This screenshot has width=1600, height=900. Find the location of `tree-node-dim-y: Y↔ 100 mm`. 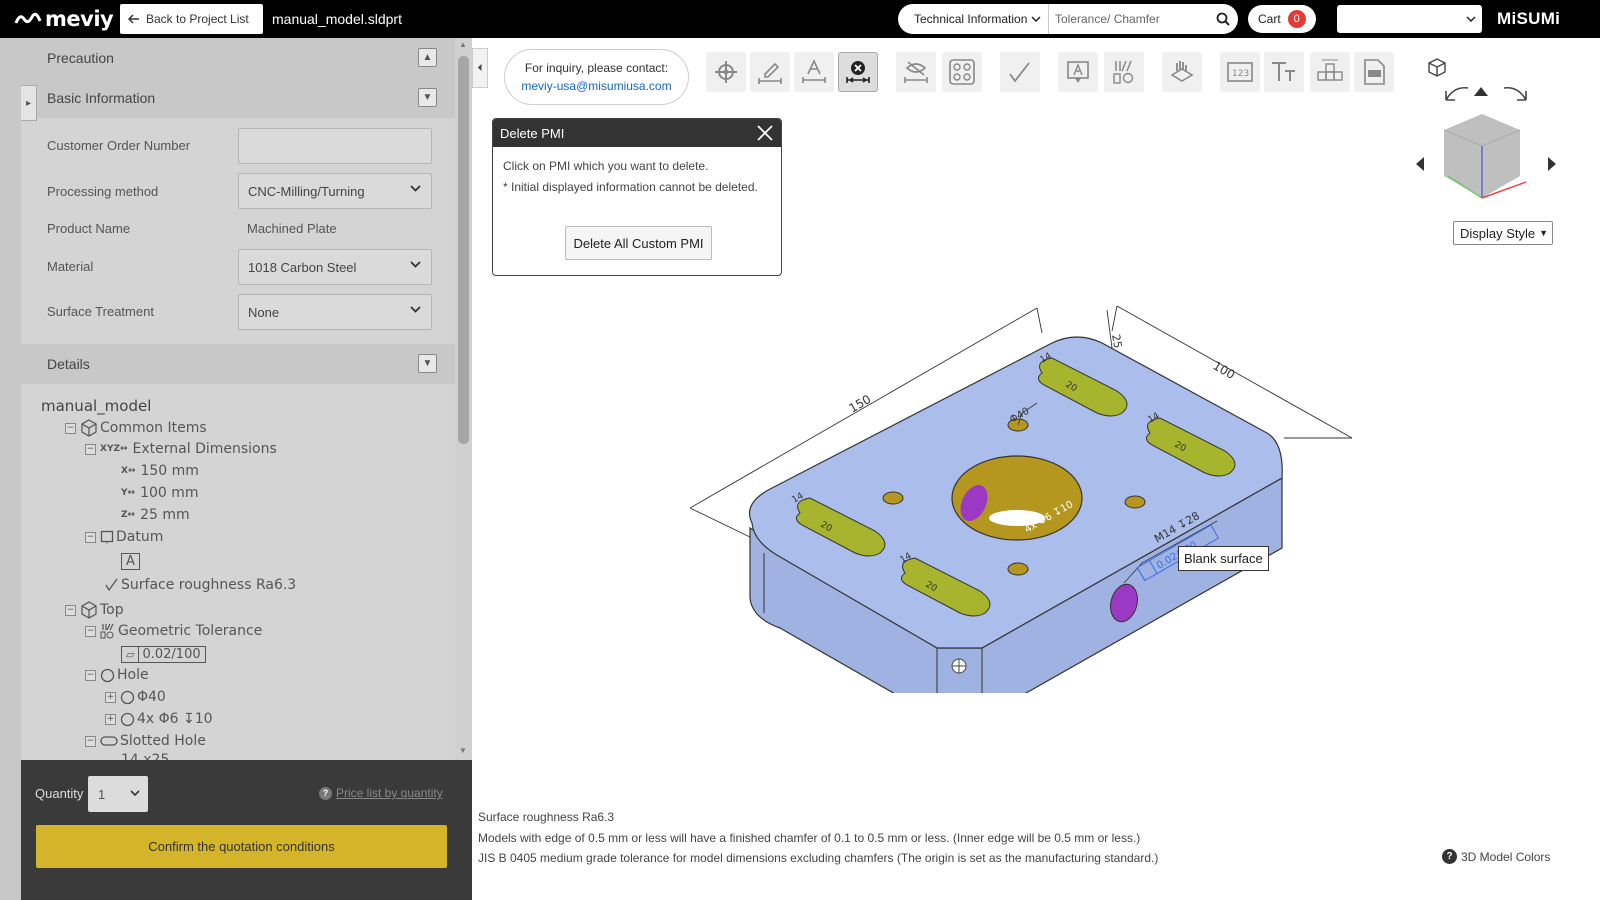

tree-node-dim-y: Y↔ 100 mm is located at coordinates (160, 493).